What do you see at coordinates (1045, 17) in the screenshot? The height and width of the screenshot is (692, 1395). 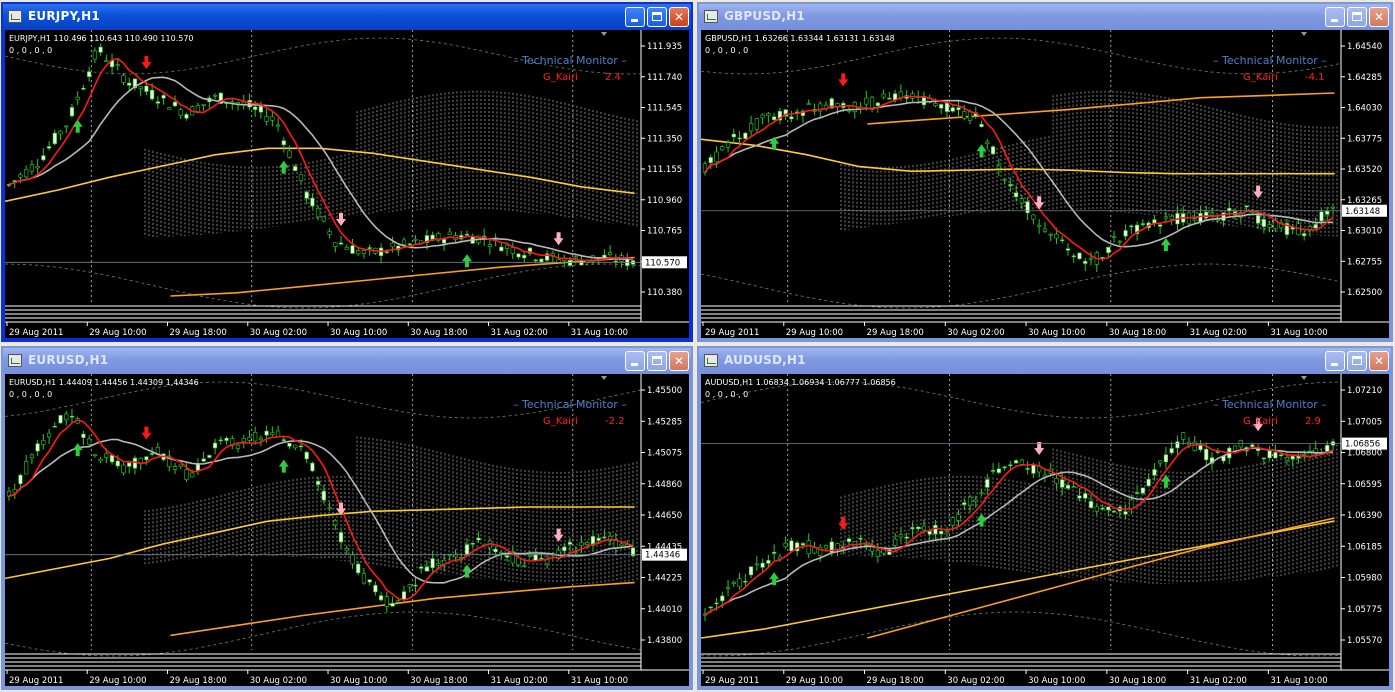 I see `window-titlebar: GBPUSD,H1` at bounding box center [1045, 17].